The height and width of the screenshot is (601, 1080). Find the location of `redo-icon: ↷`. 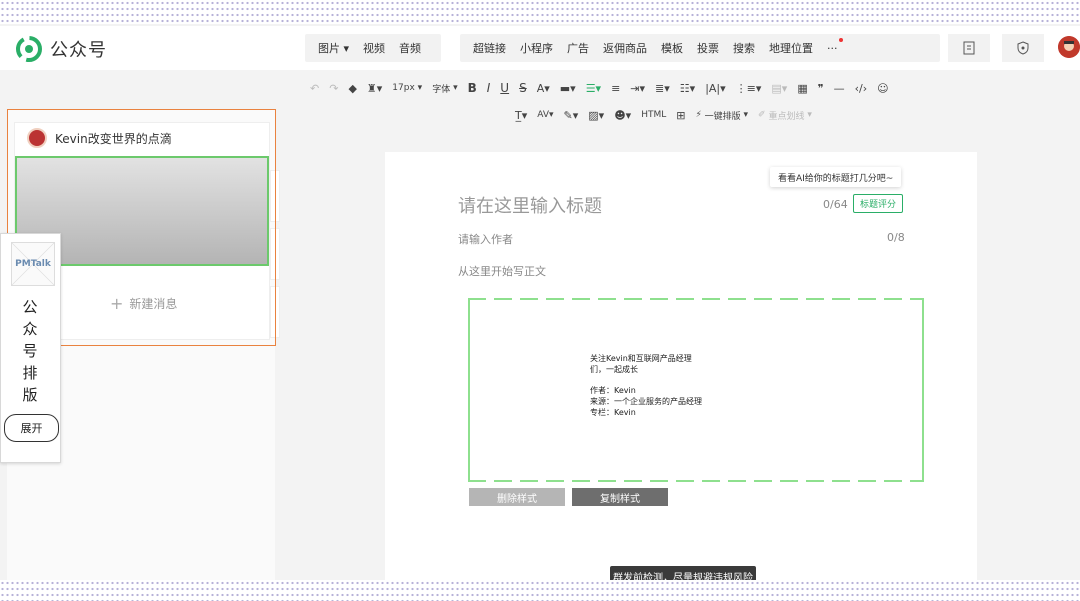

redo-icon: ↷ is located at coordinates (333, 88).